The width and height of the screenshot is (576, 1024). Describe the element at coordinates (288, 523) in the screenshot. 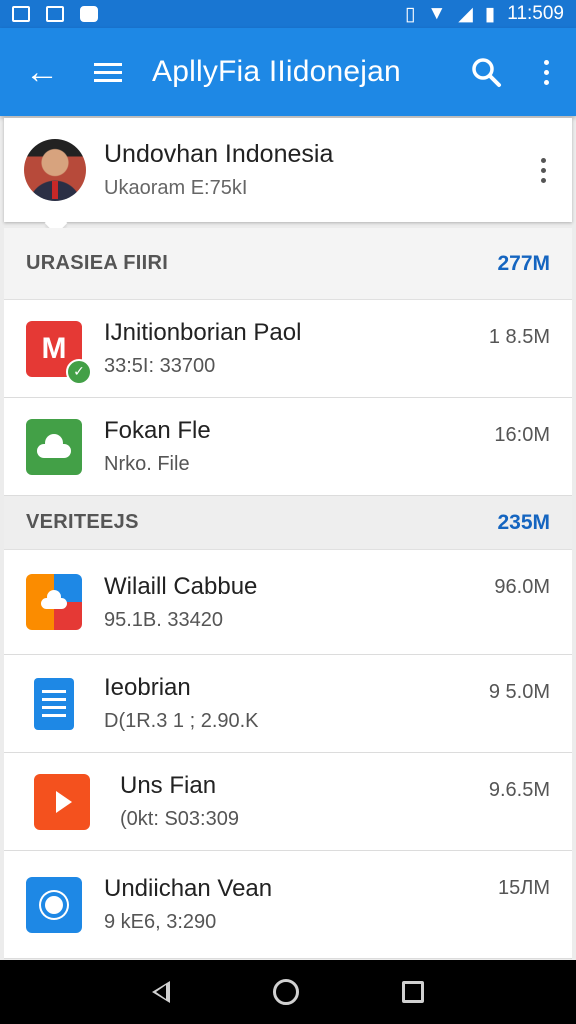

I see `section-header: VERITEEJS 235M` at that location.